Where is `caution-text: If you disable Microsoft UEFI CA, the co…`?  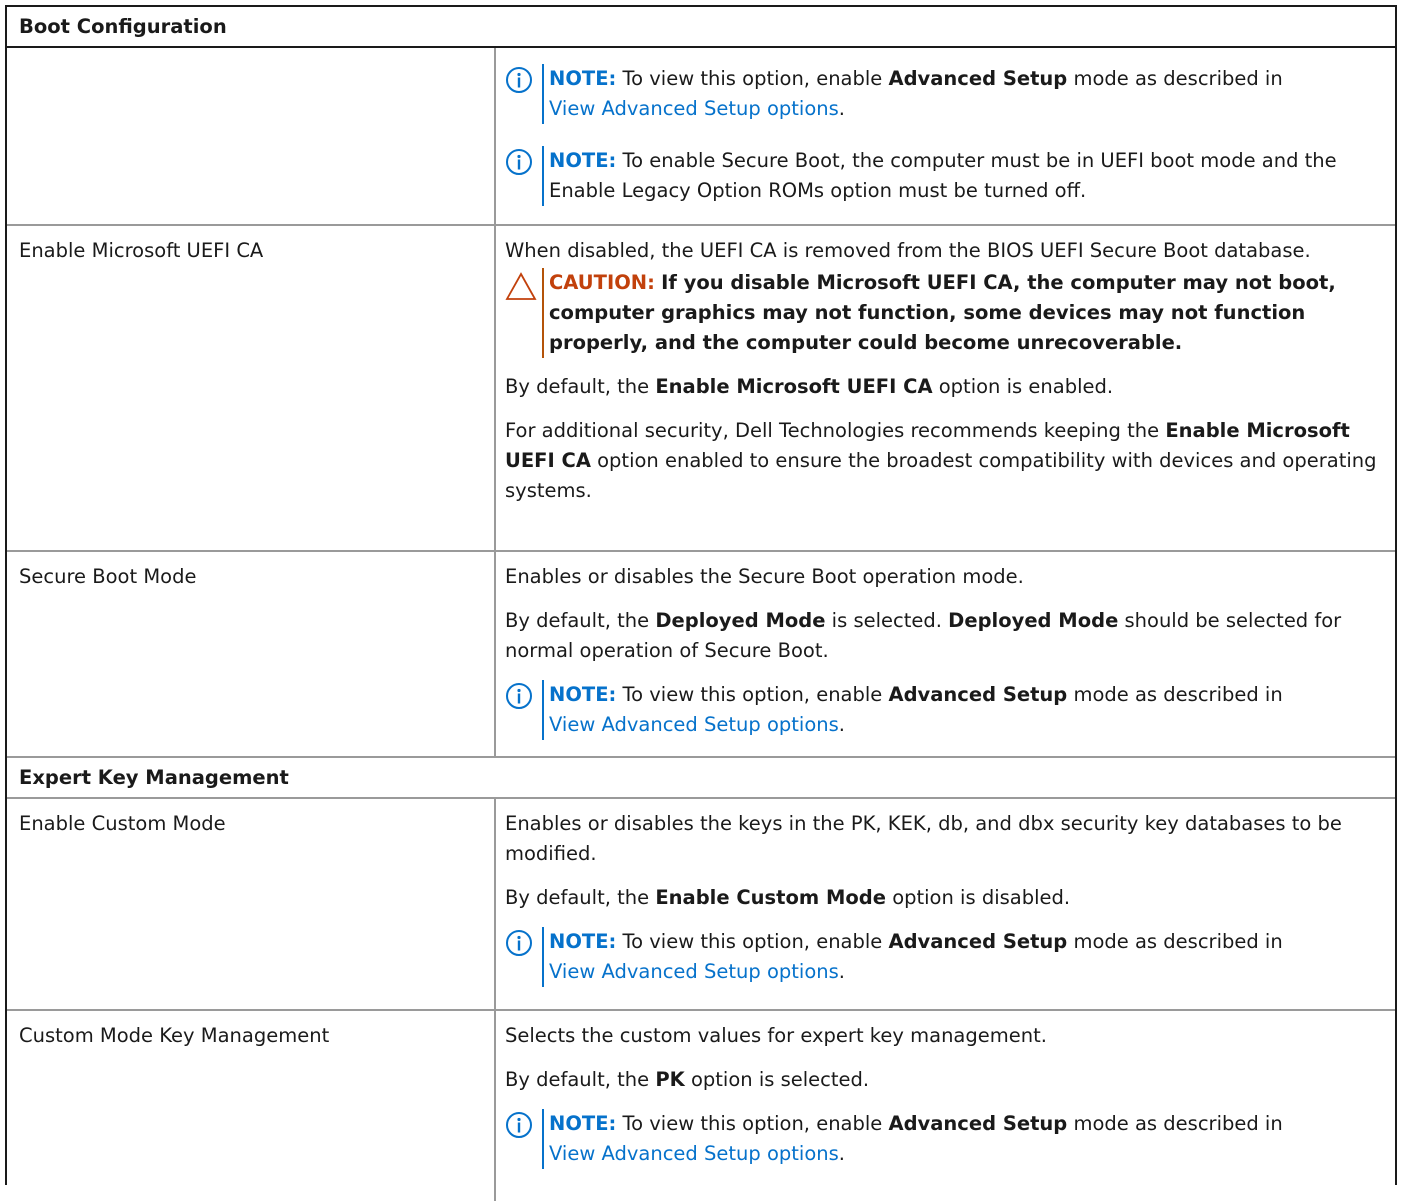
caution-text: If you disable Microsoft UEFI CA, the co… is located at coordinates (942, 312).